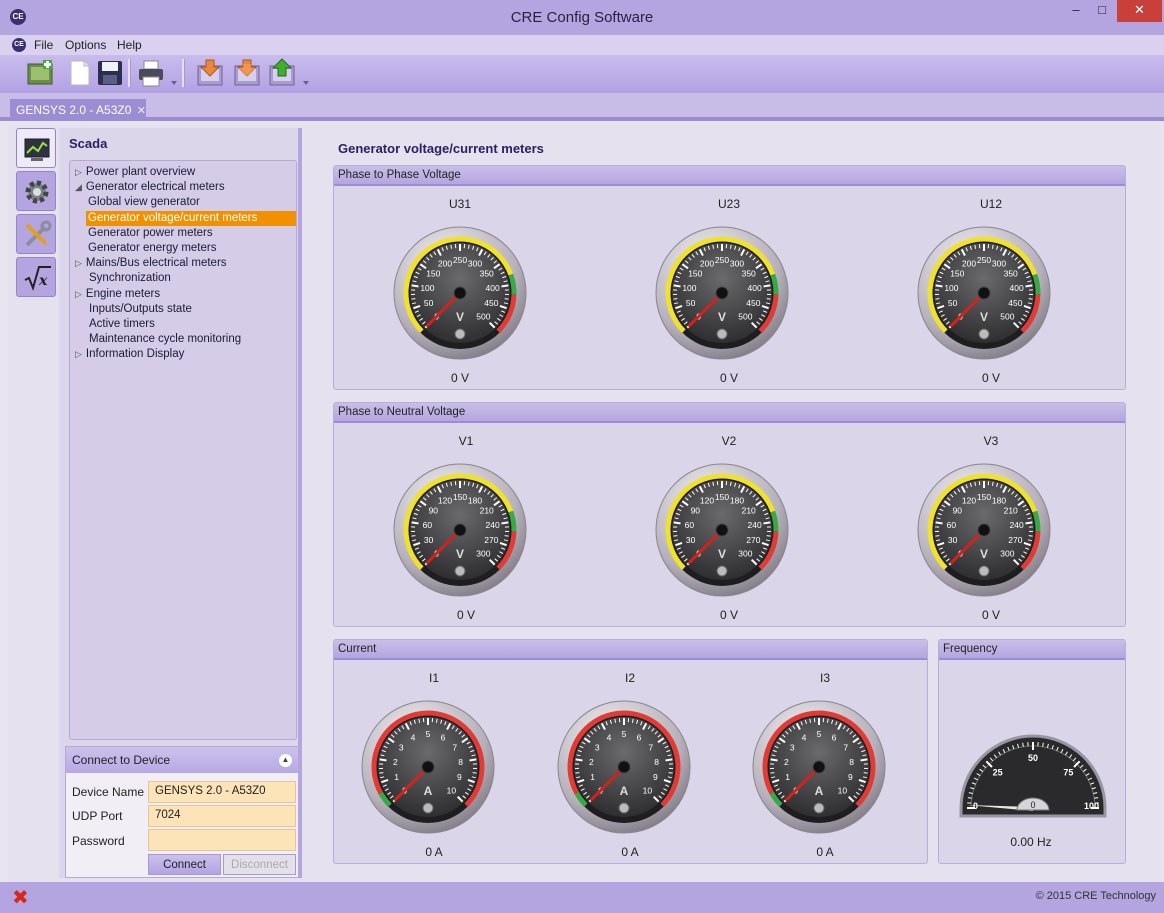 Image resolution: width=1164 pixels, height=913 pixels. Describe the element at coordinates (40, 73) in the screenshot. I see `new-config-icon` at that location.